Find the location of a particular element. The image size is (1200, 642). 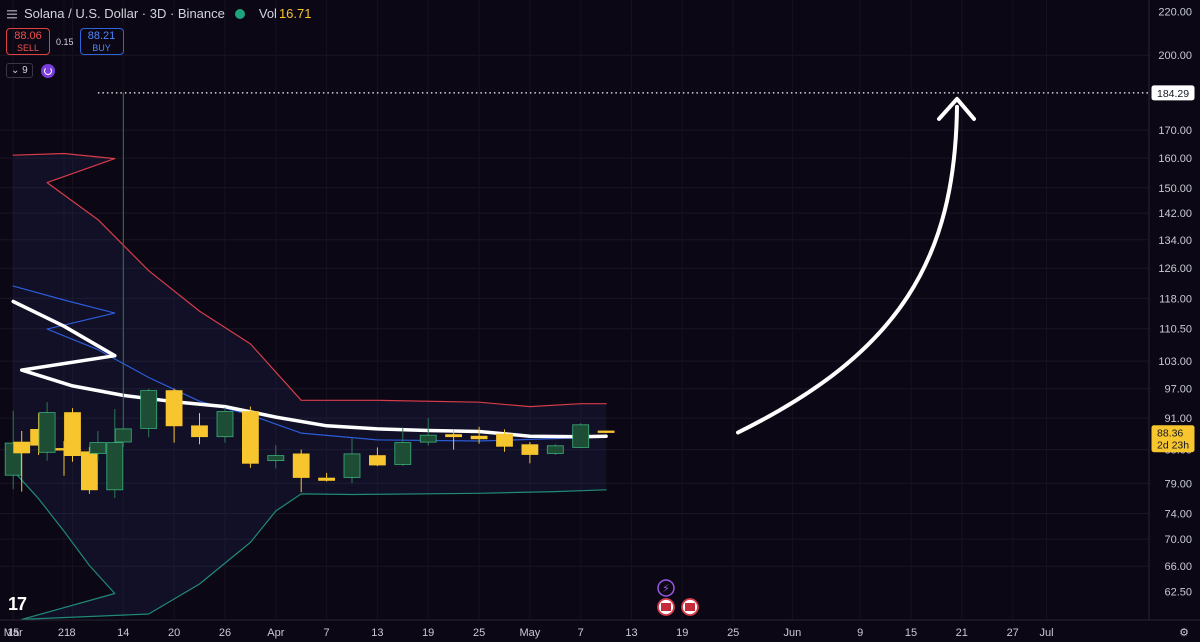

indicator-row: ⌄ 9 is located at coordinates (30, 70).